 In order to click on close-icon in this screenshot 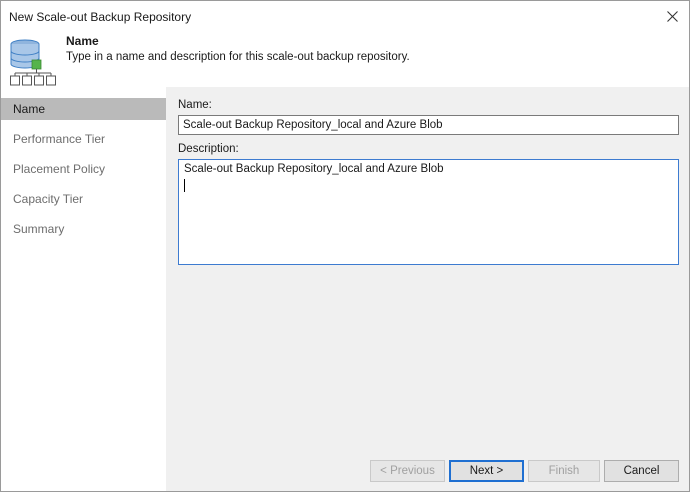, I will do `click(672, 16)`.